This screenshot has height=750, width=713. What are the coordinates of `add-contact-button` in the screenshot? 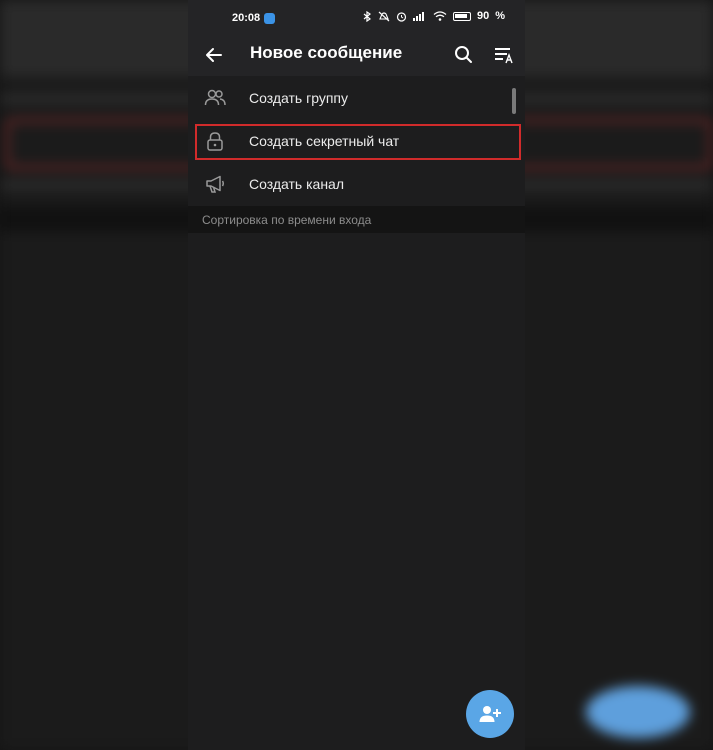 It's located at (490, 714).